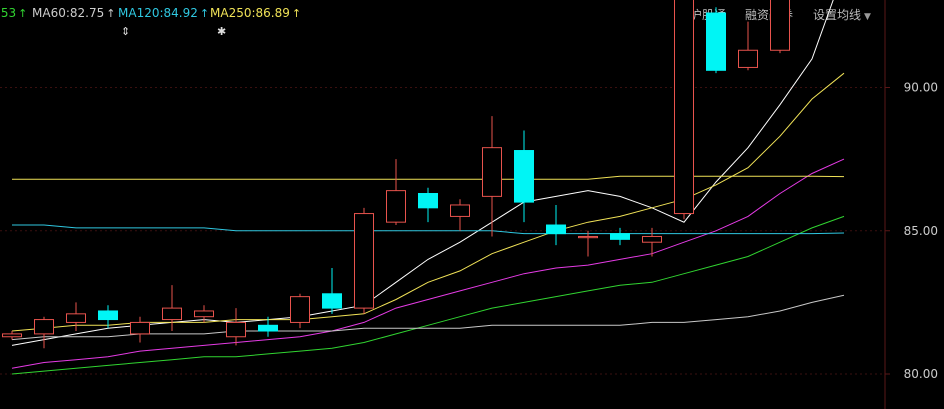 The width and height of the screenshot is (944, 409). Describe the element at coordinates (921, 374) in the screenshot. I see `y-tick-label: 80.00` at that location.